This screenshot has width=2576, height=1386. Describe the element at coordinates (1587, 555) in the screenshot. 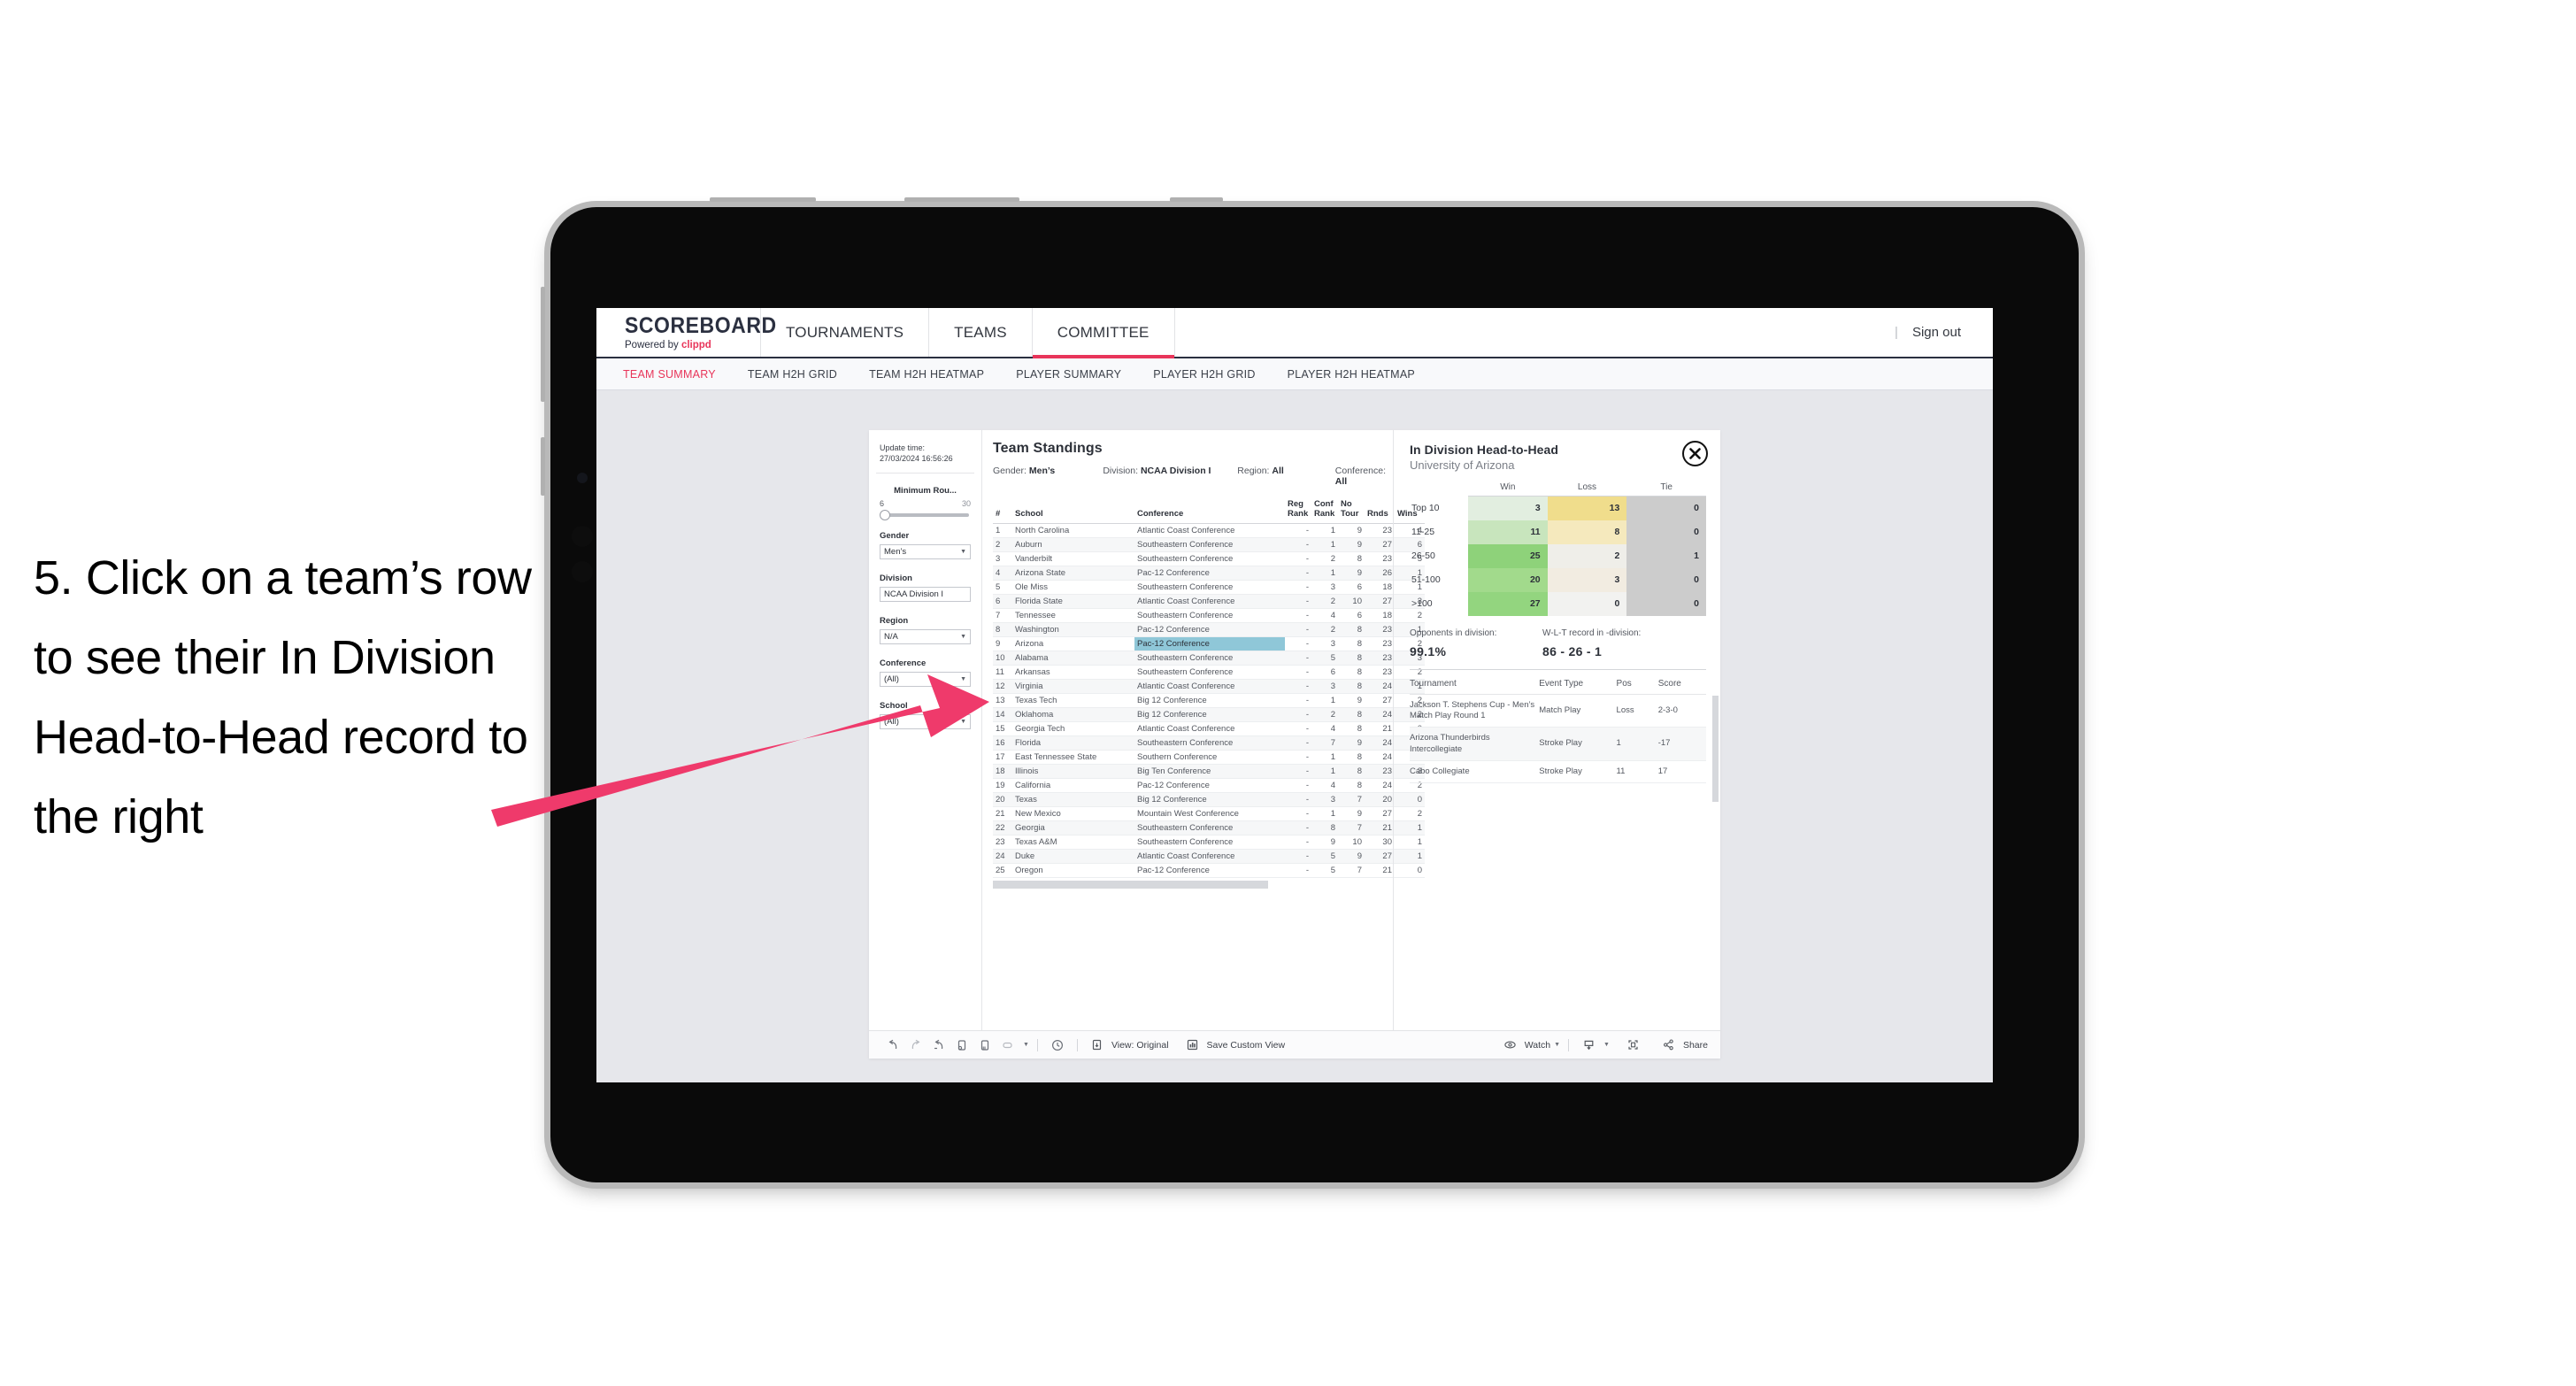

I see `h2h-cell-loss: 2` at that location.